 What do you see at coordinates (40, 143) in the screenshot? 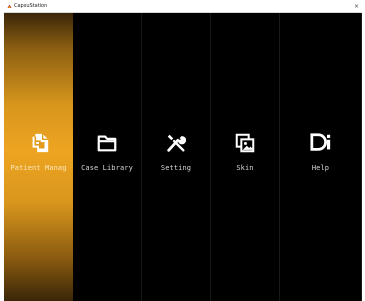
I see `patient-management-icon` at bounding box center [40, 143].